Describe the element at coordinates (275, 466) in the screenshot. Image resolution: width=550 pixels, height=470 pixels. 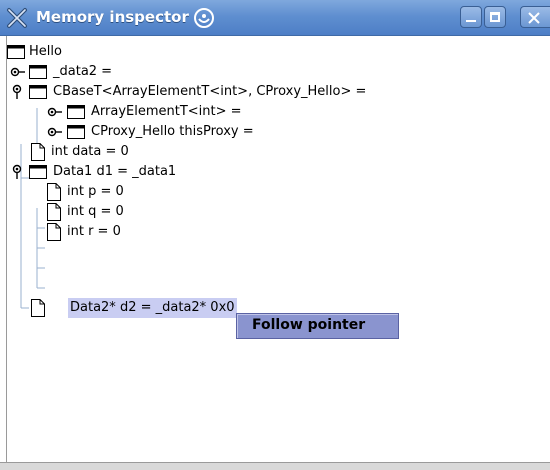
I see `window-bottom-border` at that location.